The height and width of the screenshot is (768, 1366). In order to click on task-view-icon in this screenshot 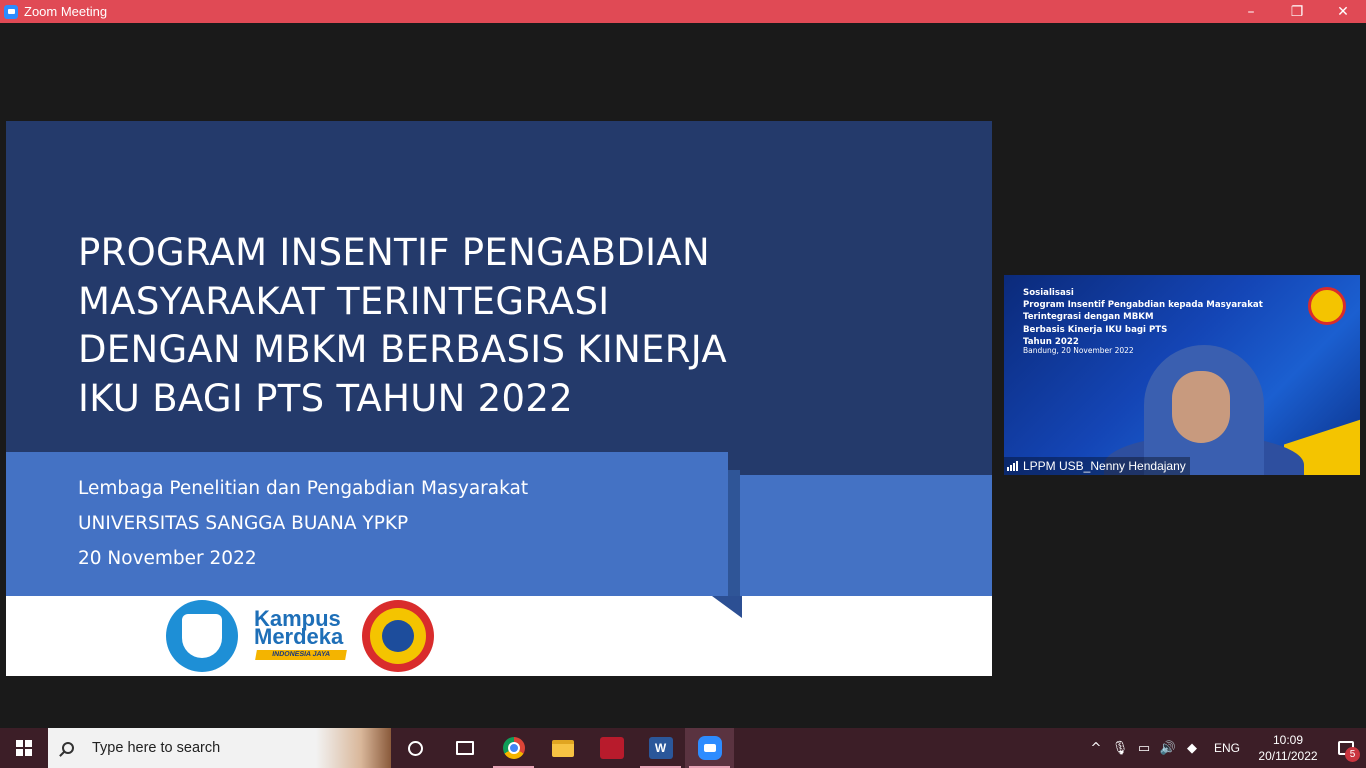, I will do `click(464, 748)`.